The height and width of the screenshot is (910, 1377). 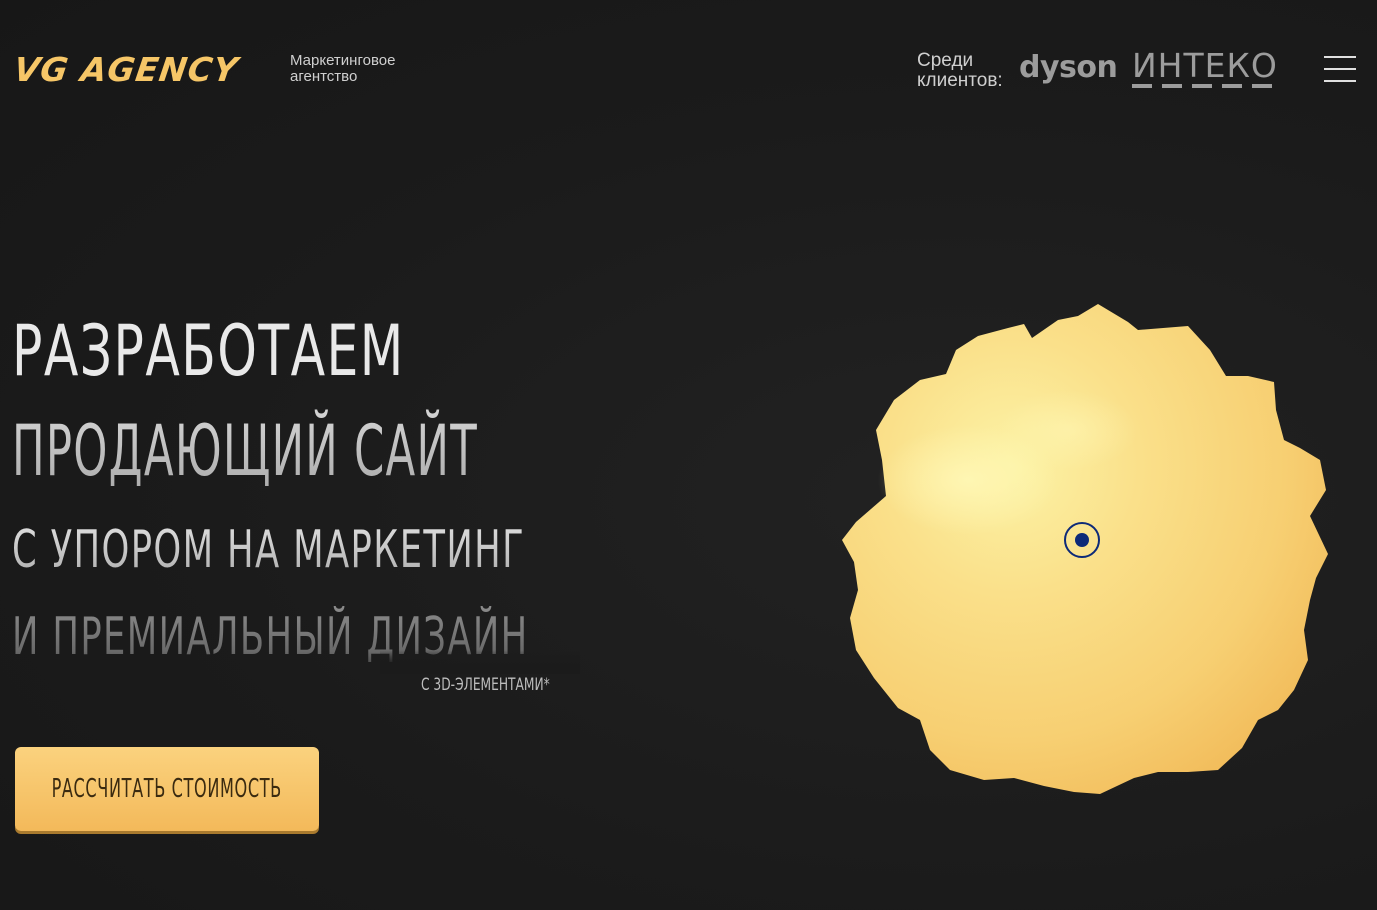 What do you see at coordinates (1340, 81) in the screenshot?
I see `menu-bar-bottom` at bounding box center [1340, 81].